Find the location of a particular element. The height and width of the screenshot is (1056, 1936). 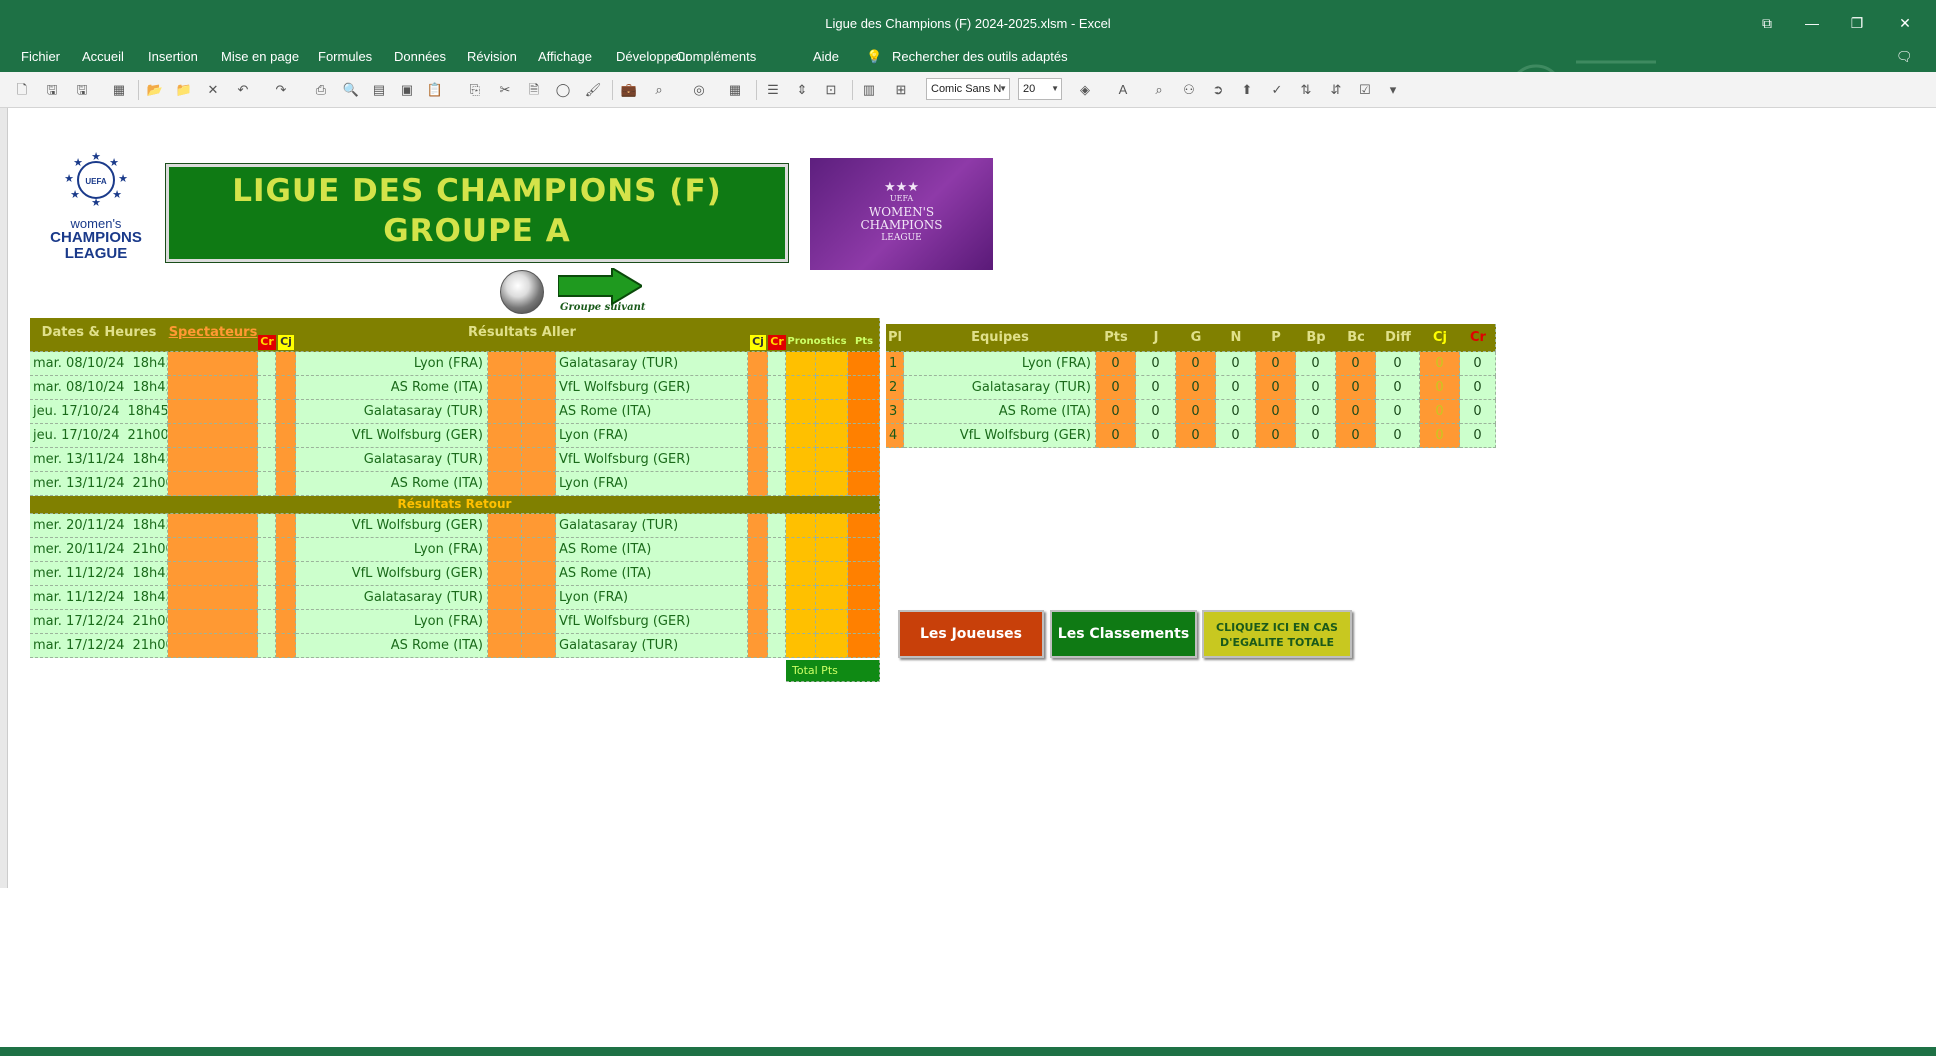

search-tools-label: Rechercher des outils adaptés is located at coordinates (980, 56).